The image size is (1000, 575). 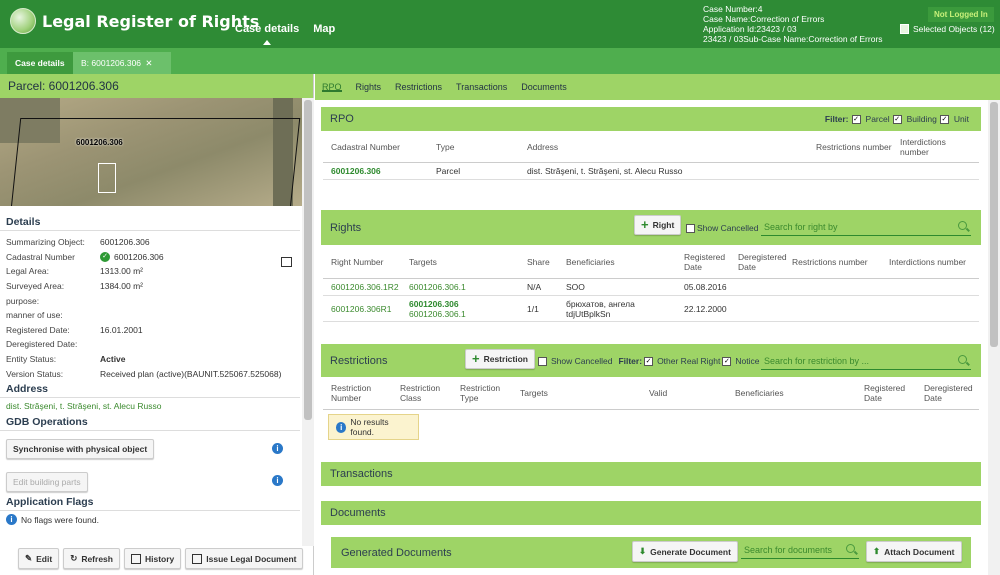 I want to click on subnav-rpo: RPO, so click(x=332, y=87).